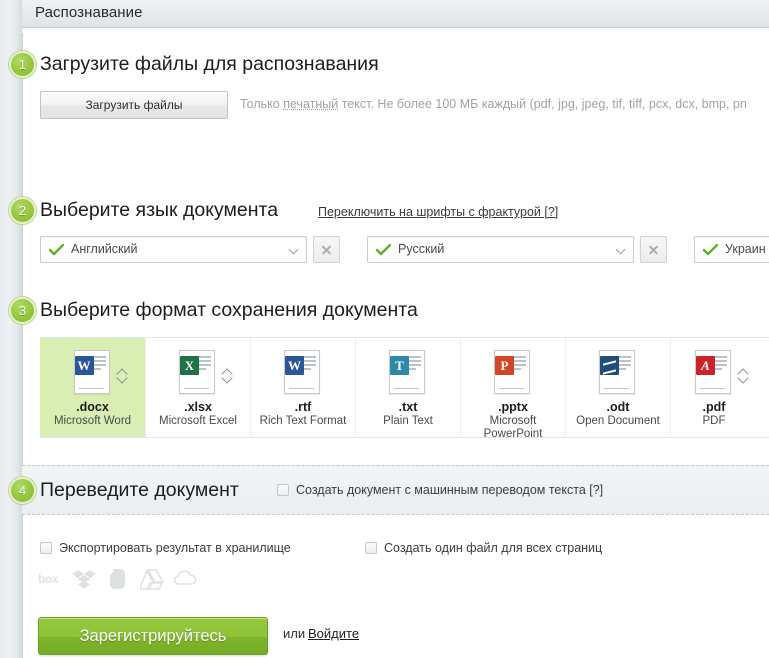 This screenshot has height=658, width=769. What do you see at coordinates (745, 249) in the screenshot?
I see `language-select-3-value: Украин` at bounding box center [745, 249].